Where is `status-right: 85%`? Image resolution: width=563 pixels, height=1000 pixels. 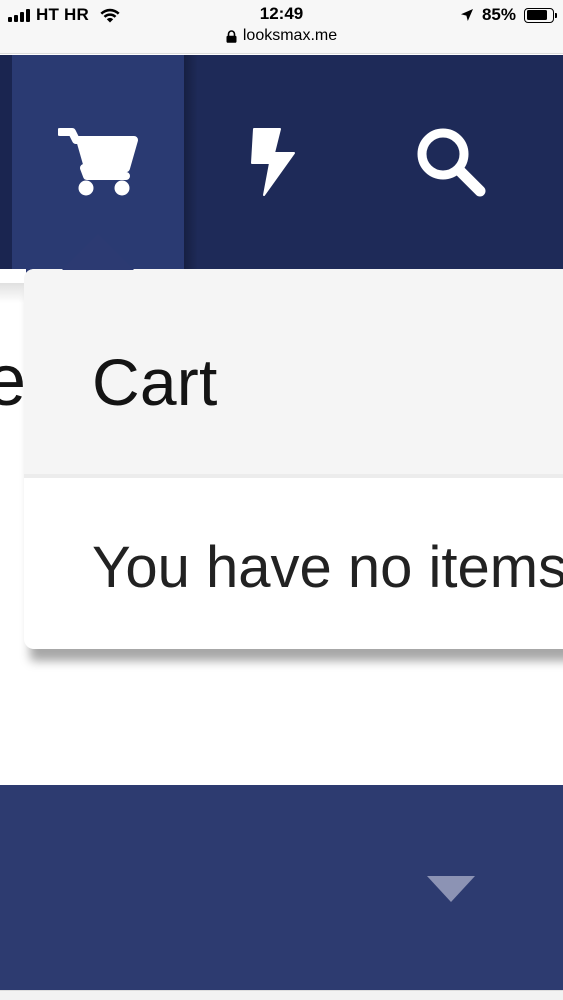
status-right: 85% is located at coordinates (508, 15).